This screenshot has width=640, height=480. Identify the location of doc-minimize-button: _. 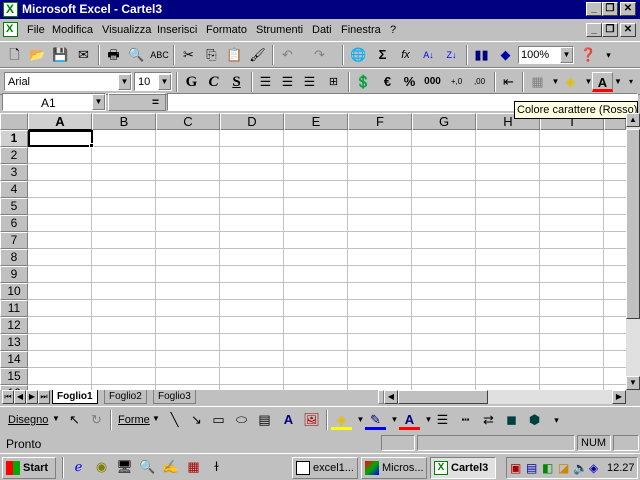
(594, 30).